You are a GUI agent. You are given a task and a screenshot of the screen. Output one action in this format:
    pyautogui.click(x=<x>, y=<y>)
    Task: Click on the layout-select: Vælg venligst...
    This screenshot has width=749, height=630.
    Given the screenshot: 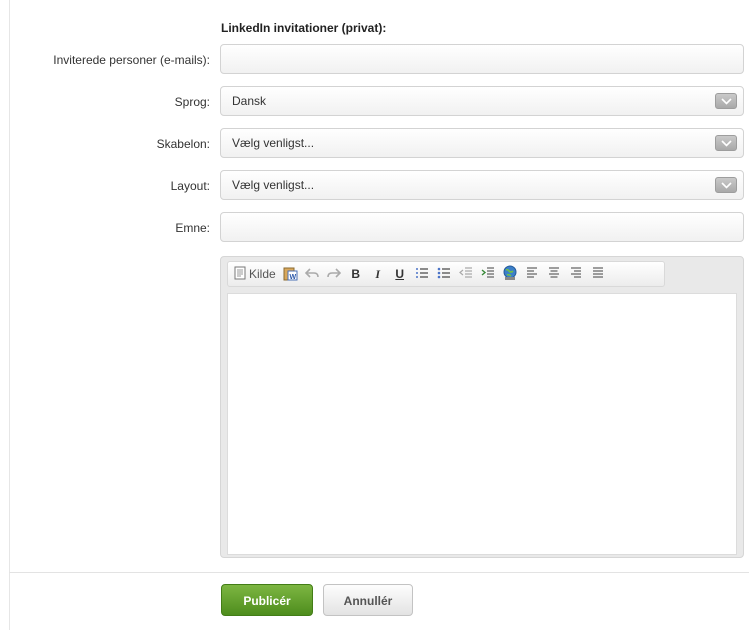 What is the action you would take?
    pyautogui.click(x=482, y=185)
    